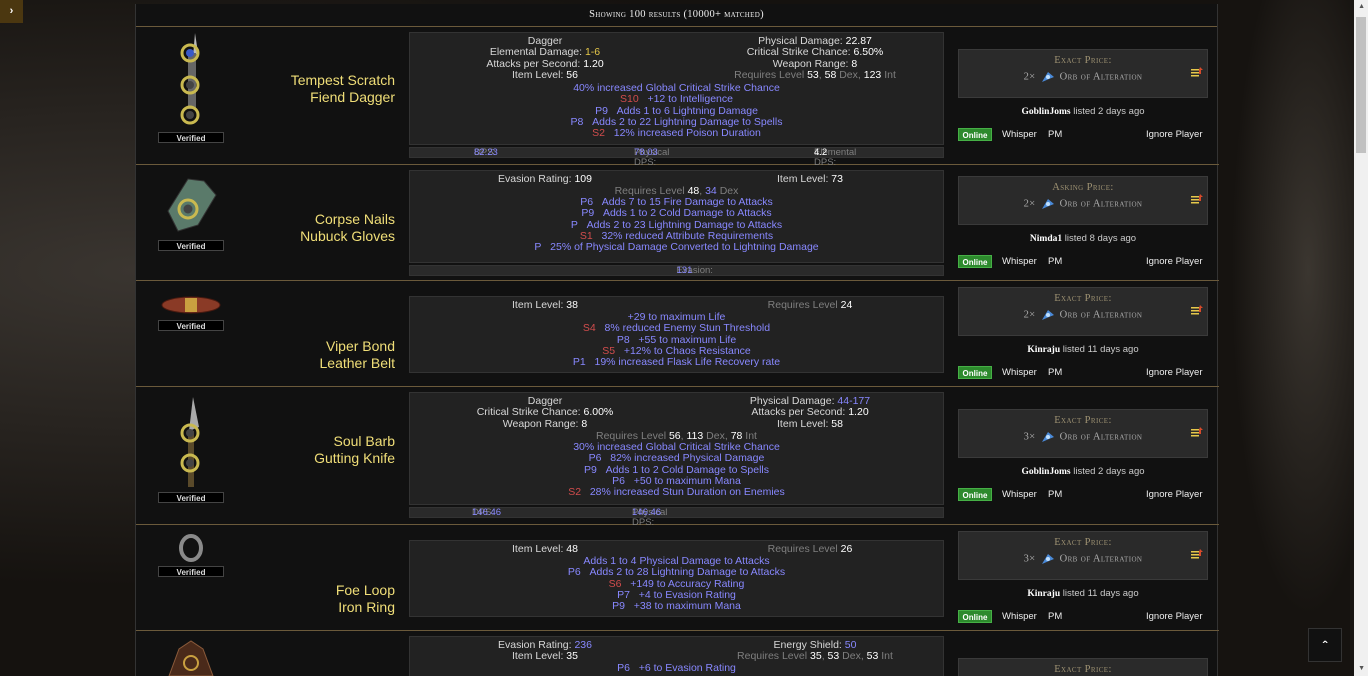  I want to click on seller-name: Nimda1, so click(1046, 239).